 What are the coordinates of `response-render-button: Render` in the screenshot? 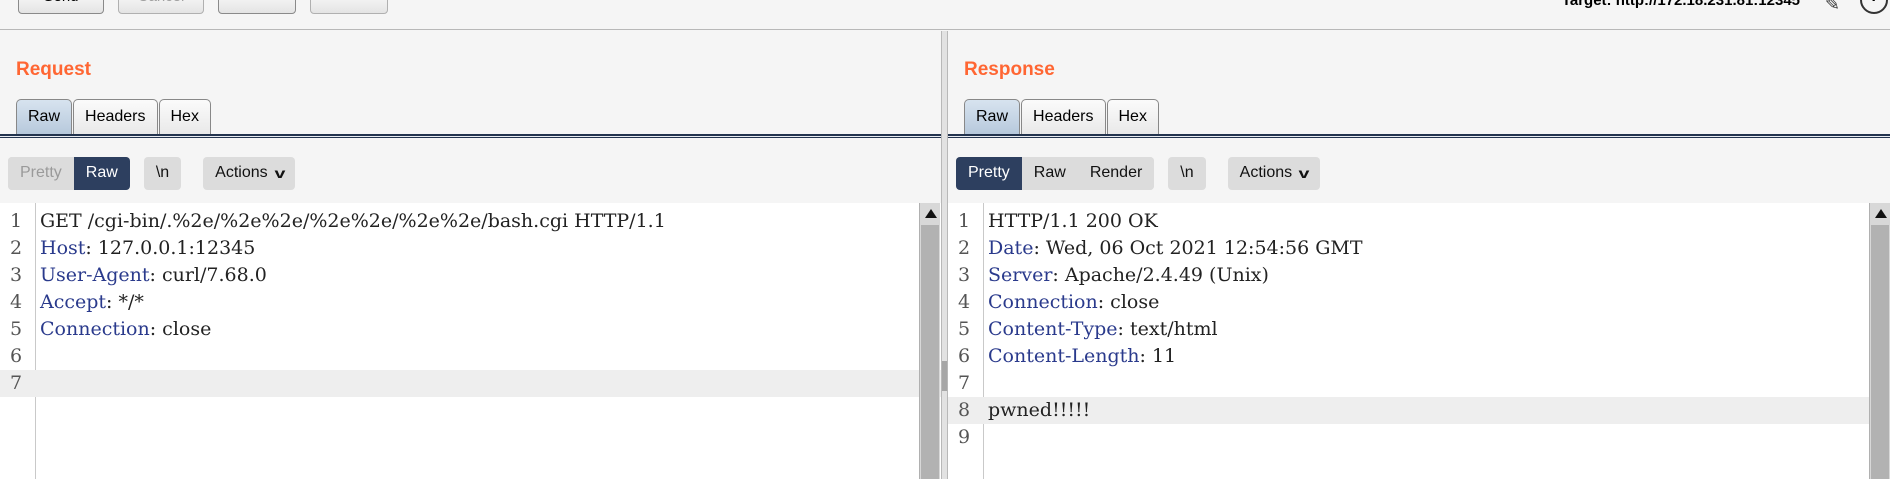 It's located at (1116, 173).